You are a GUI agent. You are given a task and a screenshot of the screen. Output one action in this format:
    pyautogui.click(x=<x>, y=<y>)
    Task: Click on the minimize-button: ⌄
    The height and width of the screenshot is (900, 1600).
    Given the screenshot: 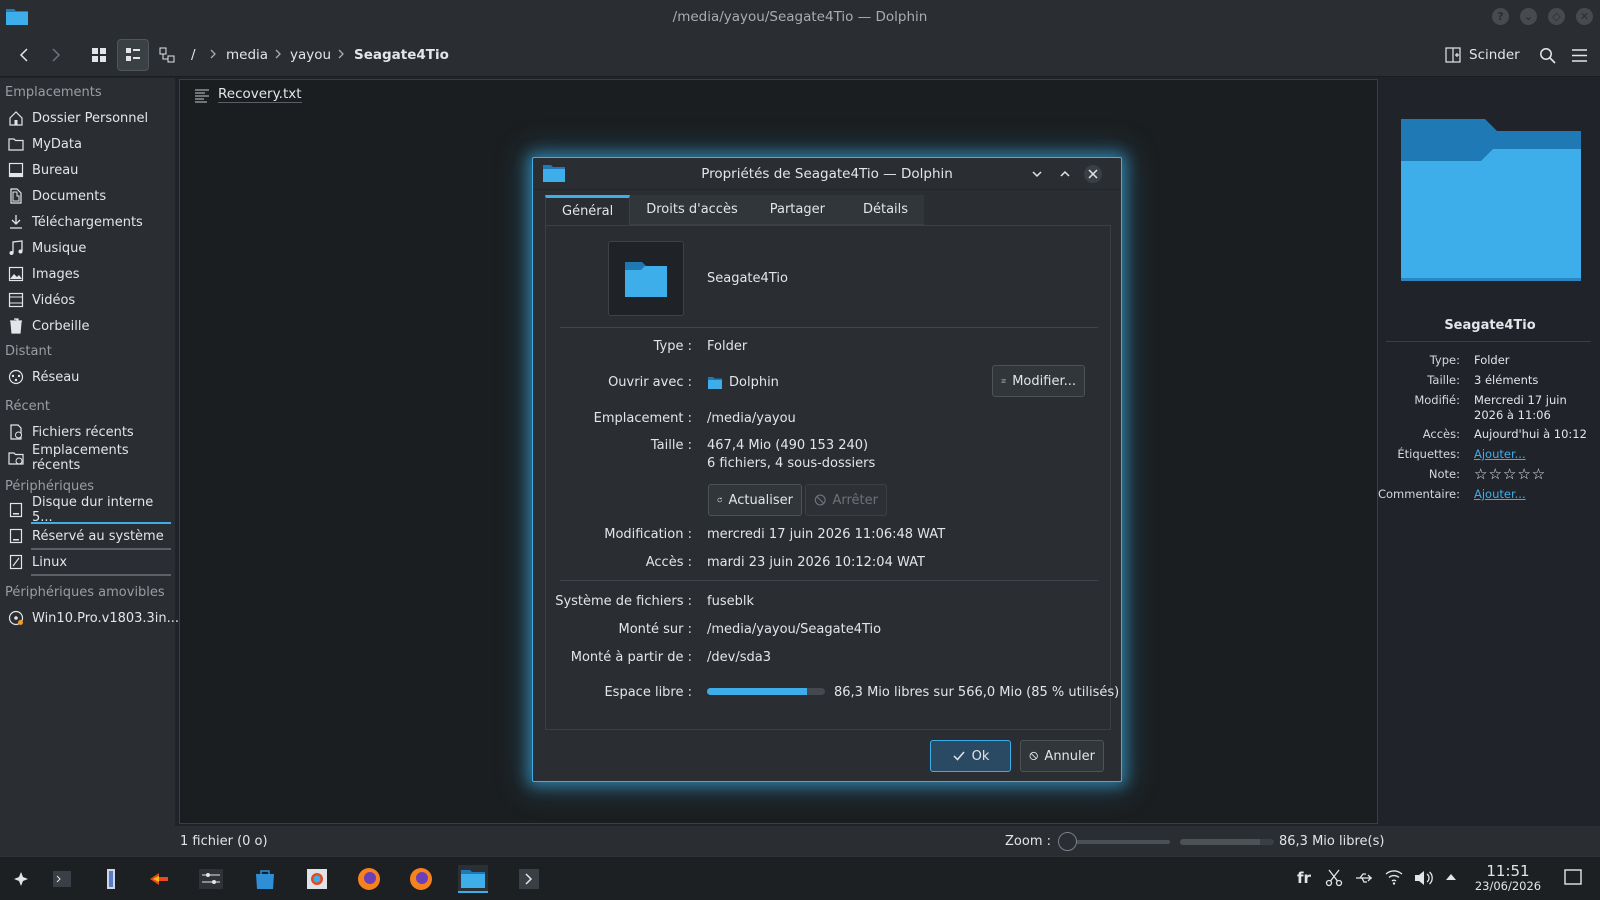 What is the action you would take?
    pyautogui.click(x=1528, y=16)
    